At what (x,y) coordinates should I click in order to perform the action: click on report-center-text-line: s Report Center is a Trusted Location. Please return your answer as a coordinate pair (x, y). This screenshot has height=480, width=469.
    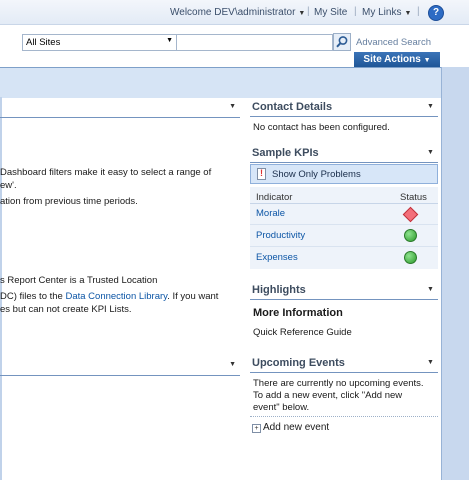
    Looking at the image, I should click on (79, 280).